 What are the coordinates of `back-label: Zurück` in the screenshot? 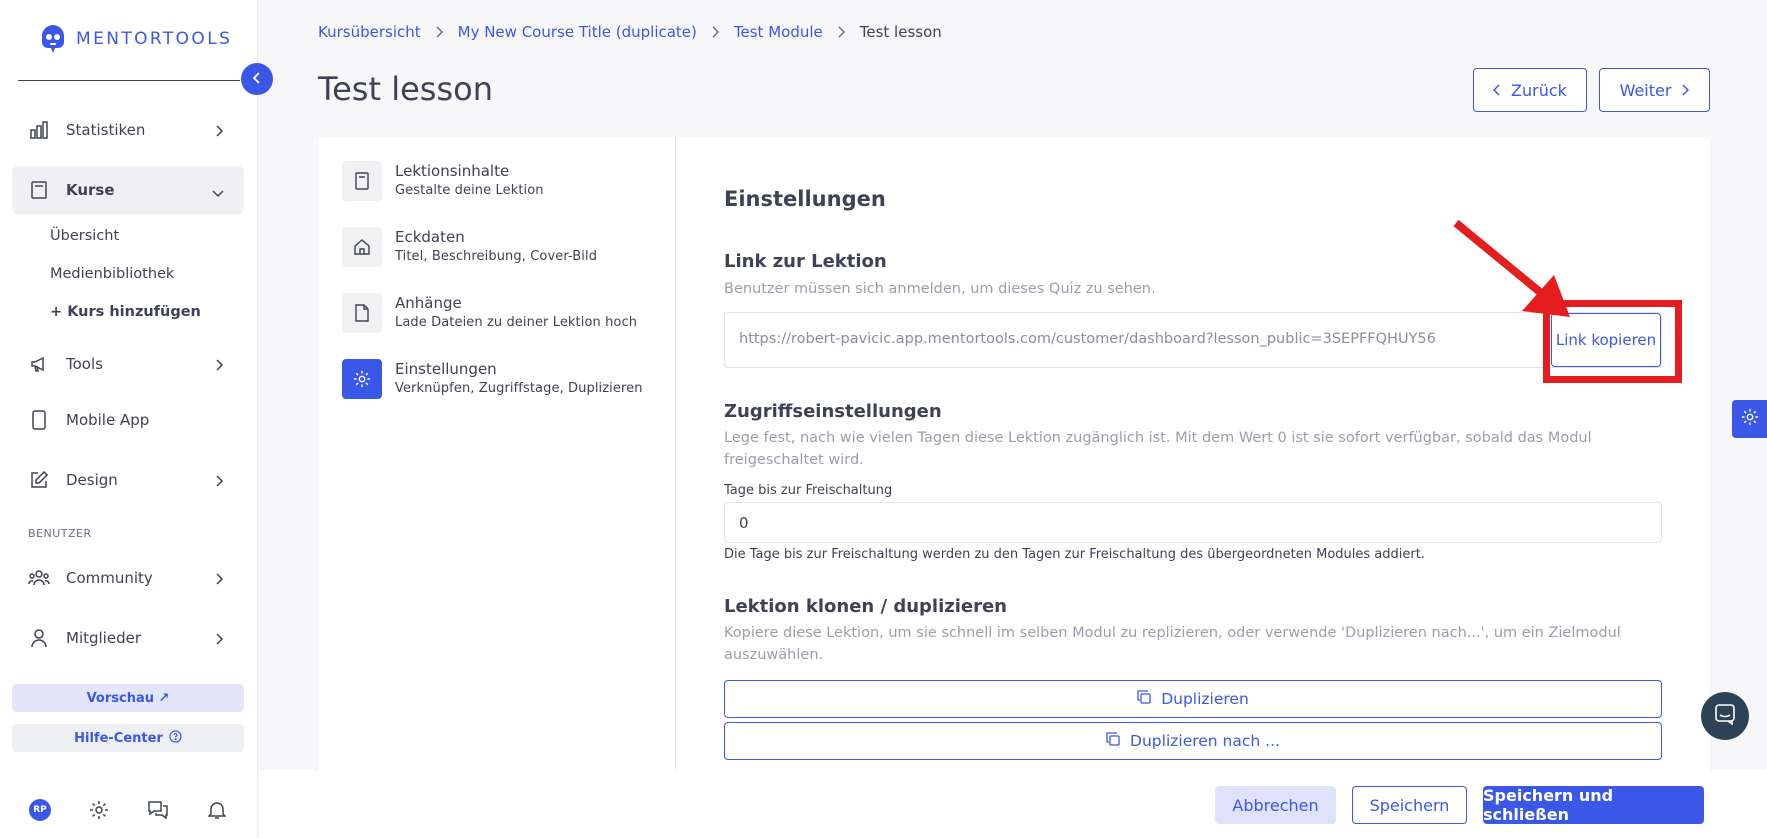 It's located at (1539, 90).